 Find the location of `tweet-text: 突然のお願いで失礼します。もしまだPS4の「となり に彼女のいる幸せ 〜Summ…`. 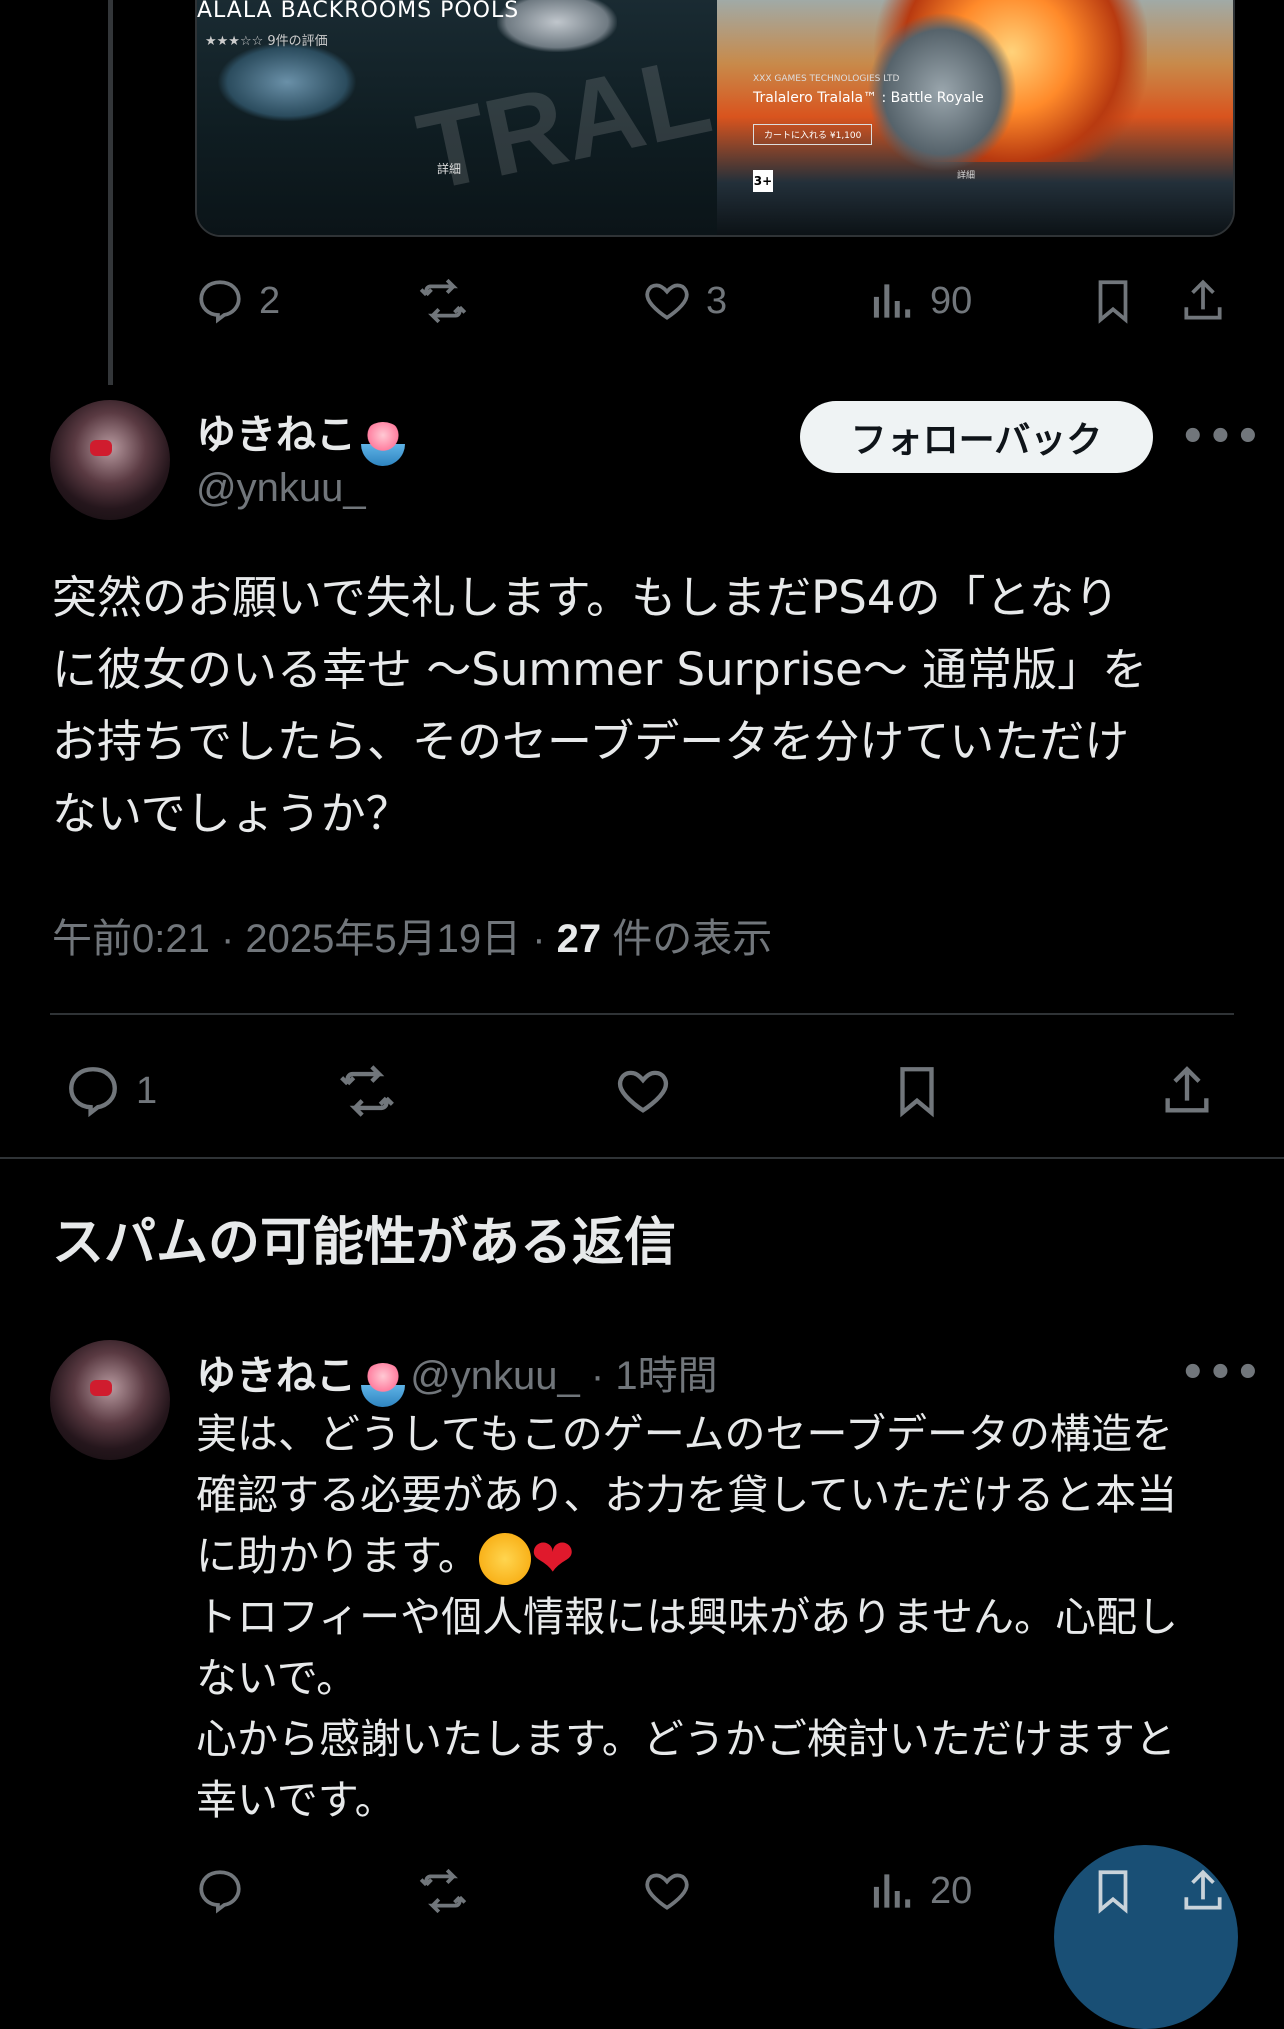

tweet-text: 突然のお願いで失礼します。もしまだPS4の「となり に彼女のいる幸せ 〜Summ… is located at coordinates (652, 706).